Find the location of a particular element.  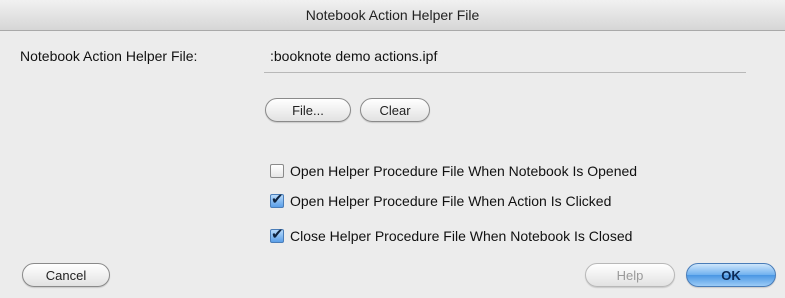

checkbox-close-on-notebook-close: ✔ is located at coordinates (277, 234).